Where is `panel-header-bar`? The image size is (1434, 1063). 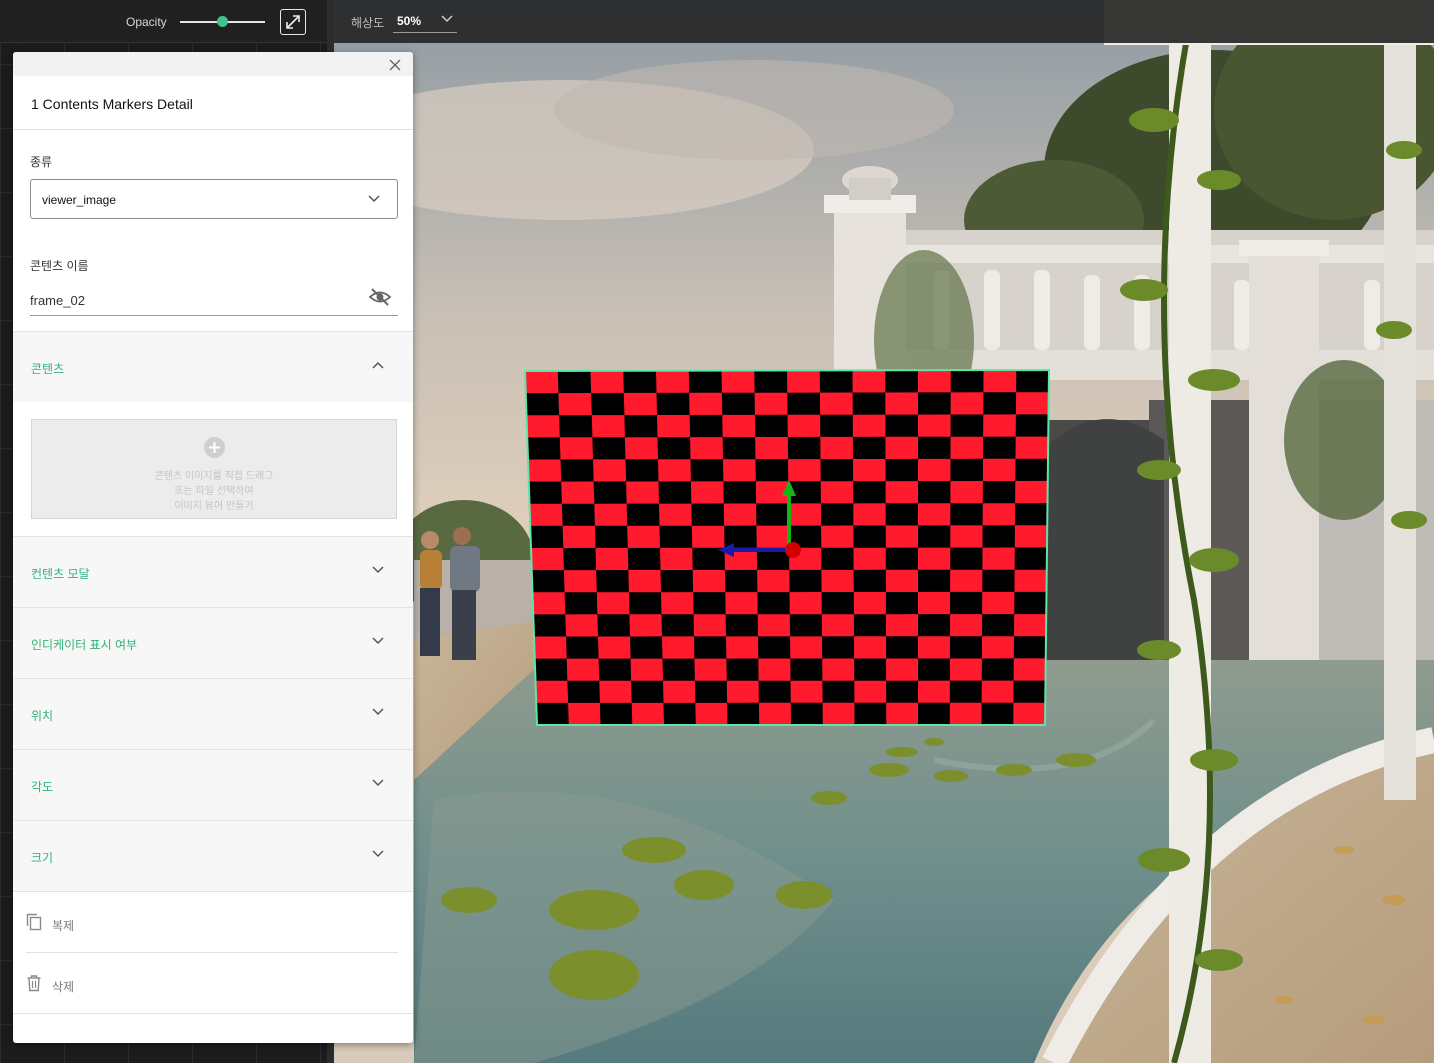 panel-header-bar is located at coordinates (213, 64).